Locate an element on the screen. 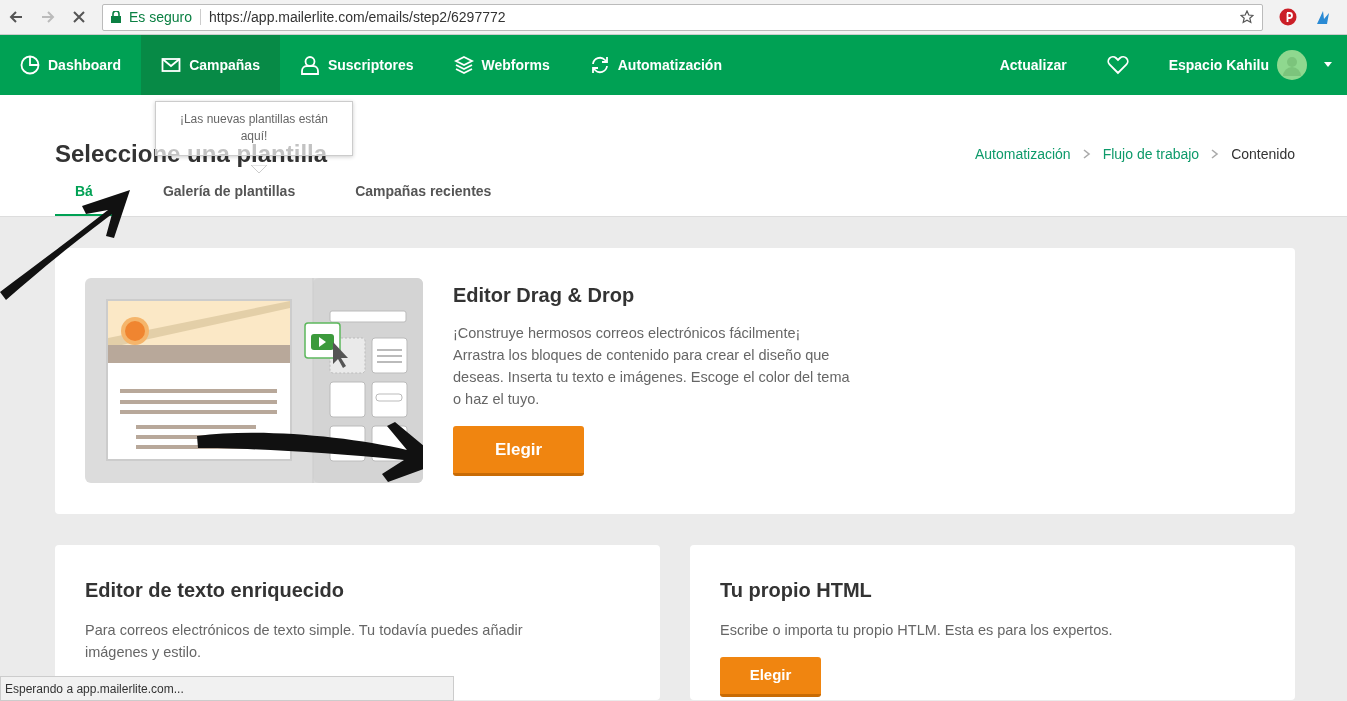 The height and width of the screenshot is (701, 1347). security-label: Es seguro is located at coordinates (161, 17).